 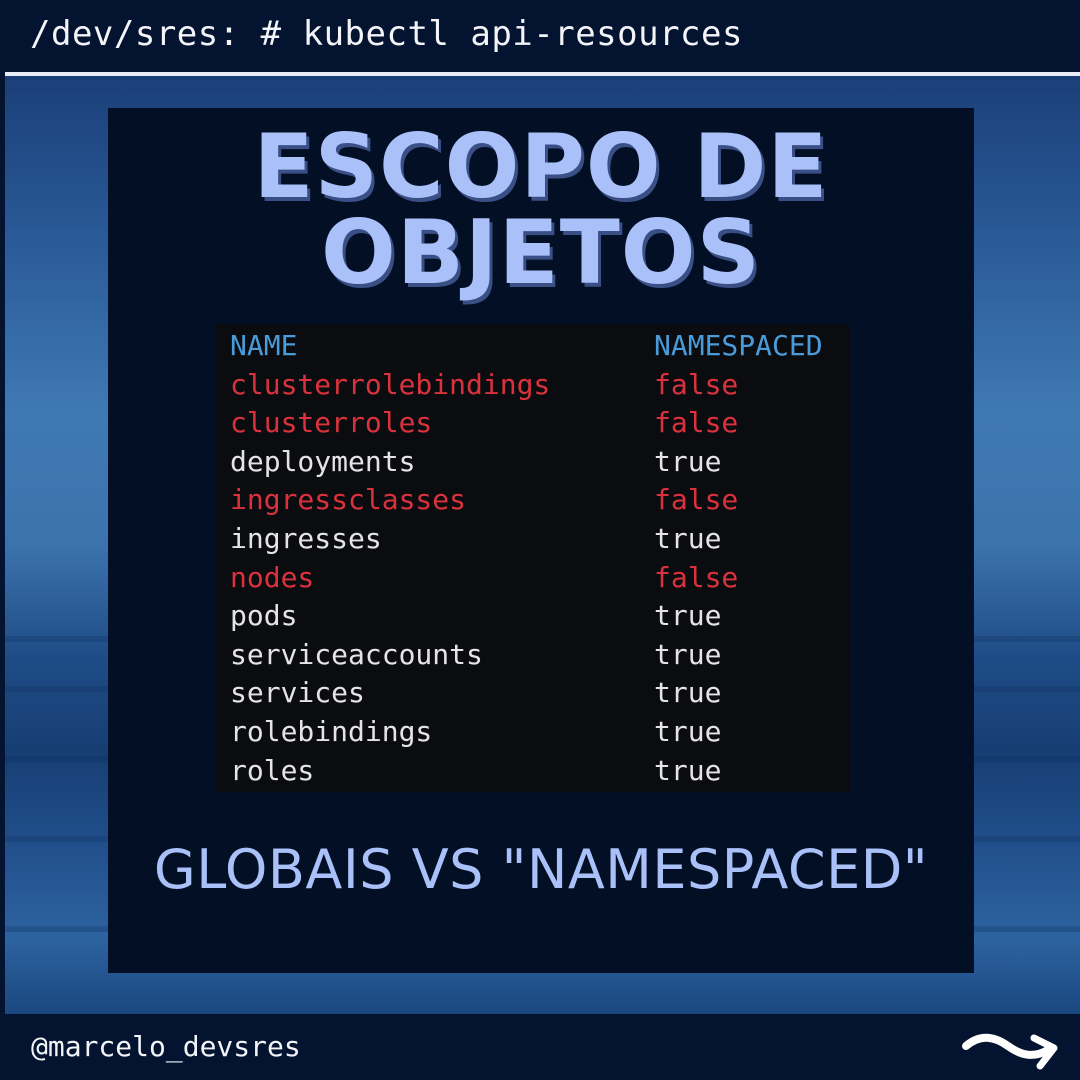 I want to click on header-bar: /dev/sres: # kubectl api-resources, so click(x=540, y=36).